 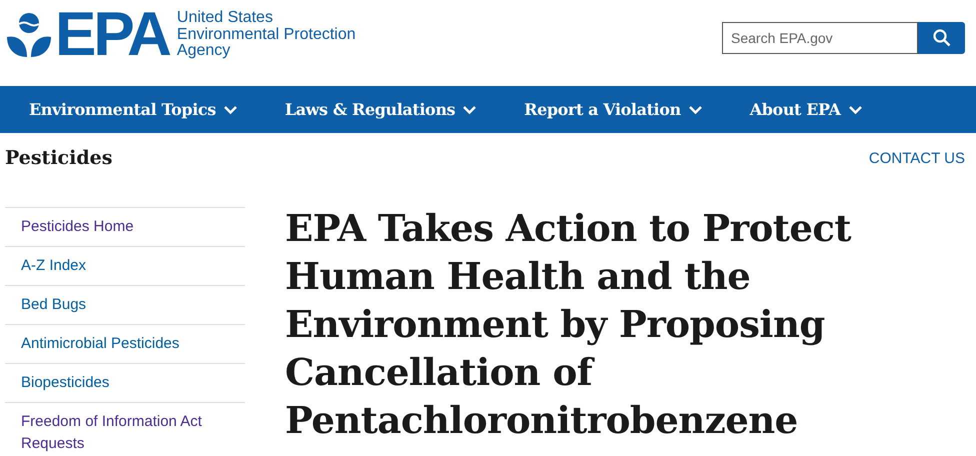 I want to click on section-title: Pesticides, so click(x=58, y=158).